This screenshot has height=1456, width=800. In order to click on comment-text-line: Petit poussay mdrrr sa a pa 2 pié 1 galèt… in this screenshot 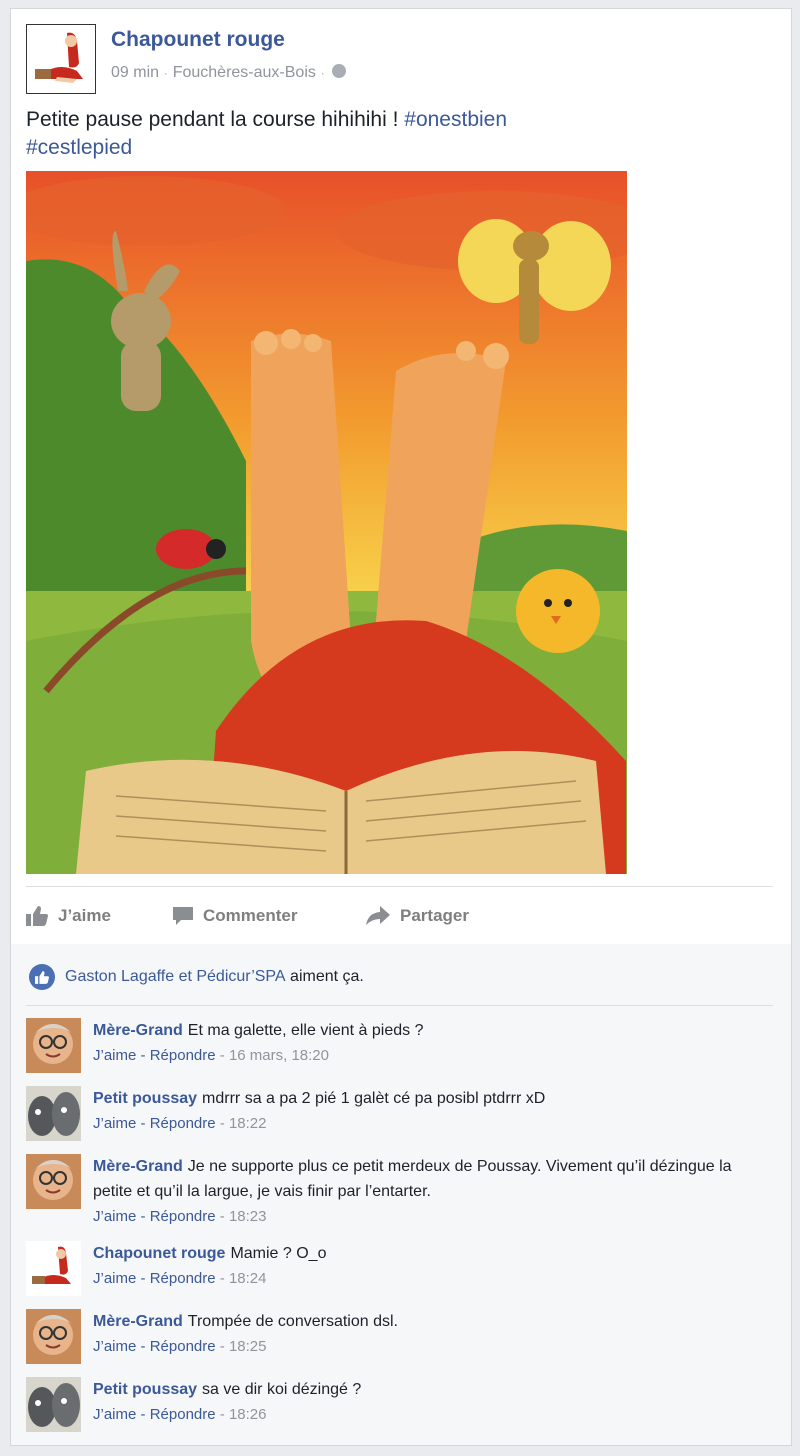, I will do `click(428, 1098)`.